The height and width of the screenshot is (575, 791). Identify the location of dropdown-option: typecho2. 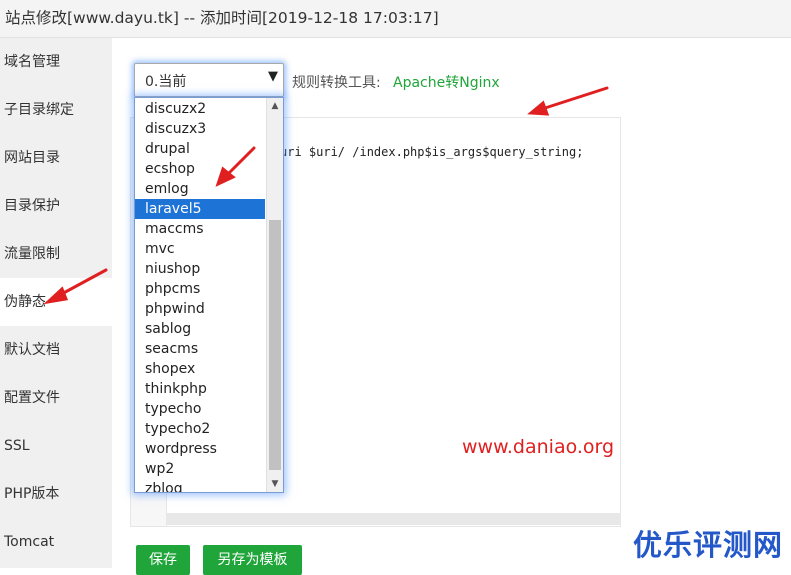
(200, 429).